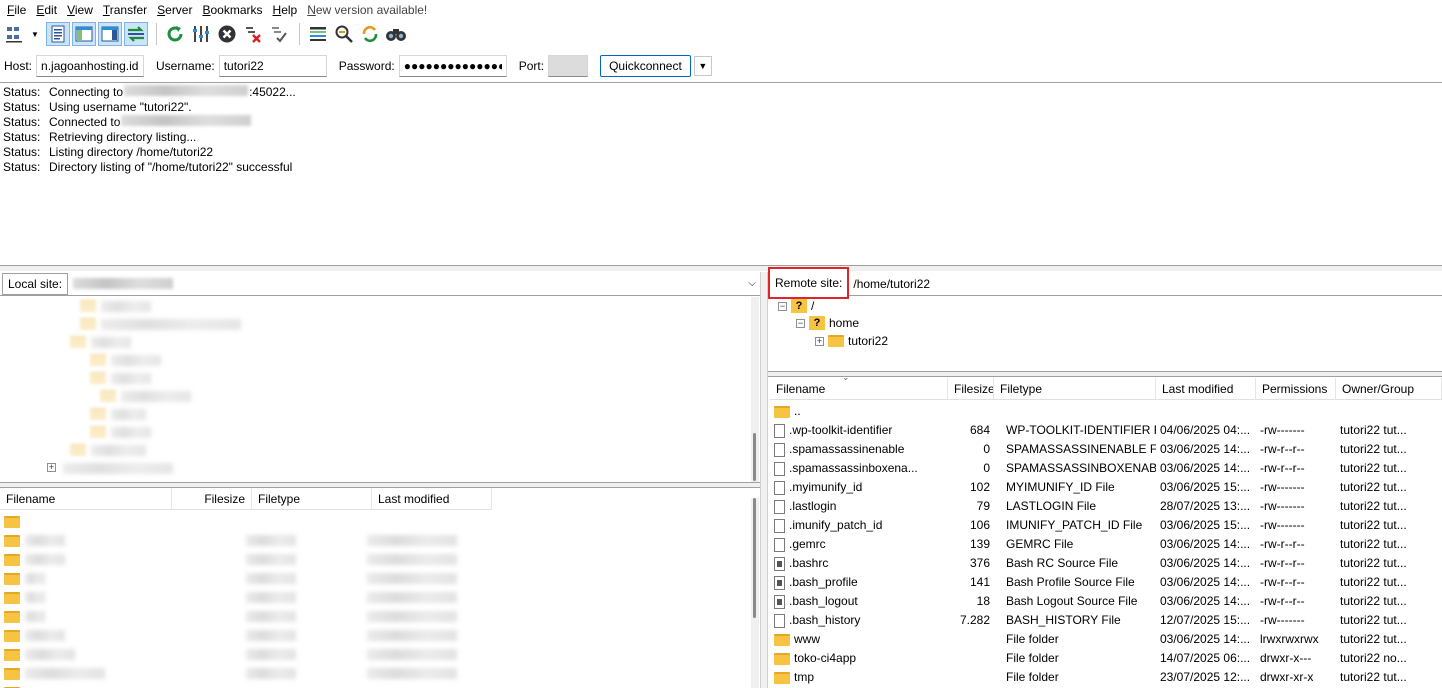 The image size is (1442, 688). Describe the element at coordinates (175, 34) in the screenshot. I see `refresh-icon` at that location.